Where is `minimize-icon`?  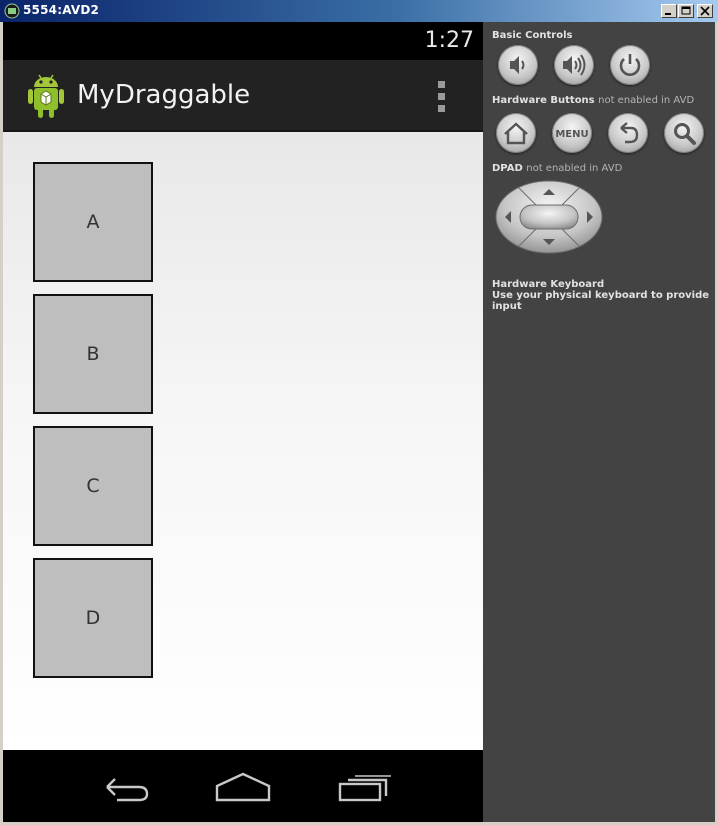
minimize-icon is located at coordinates (668, 14).